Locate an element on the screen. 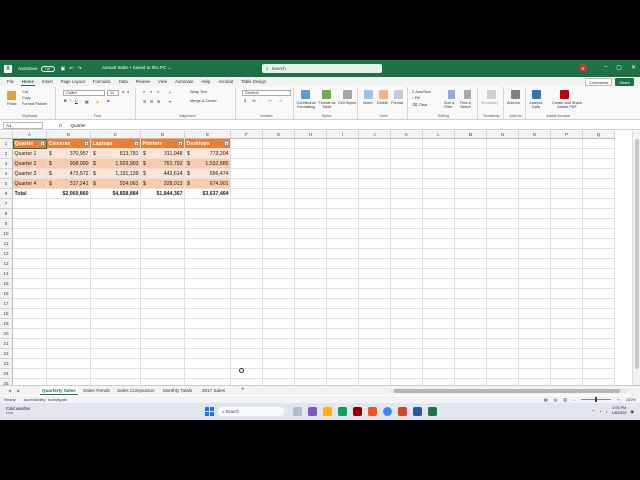 The width and height of the screenshot is (640, 480). cell-d21 is located at coordinates (163, 344).